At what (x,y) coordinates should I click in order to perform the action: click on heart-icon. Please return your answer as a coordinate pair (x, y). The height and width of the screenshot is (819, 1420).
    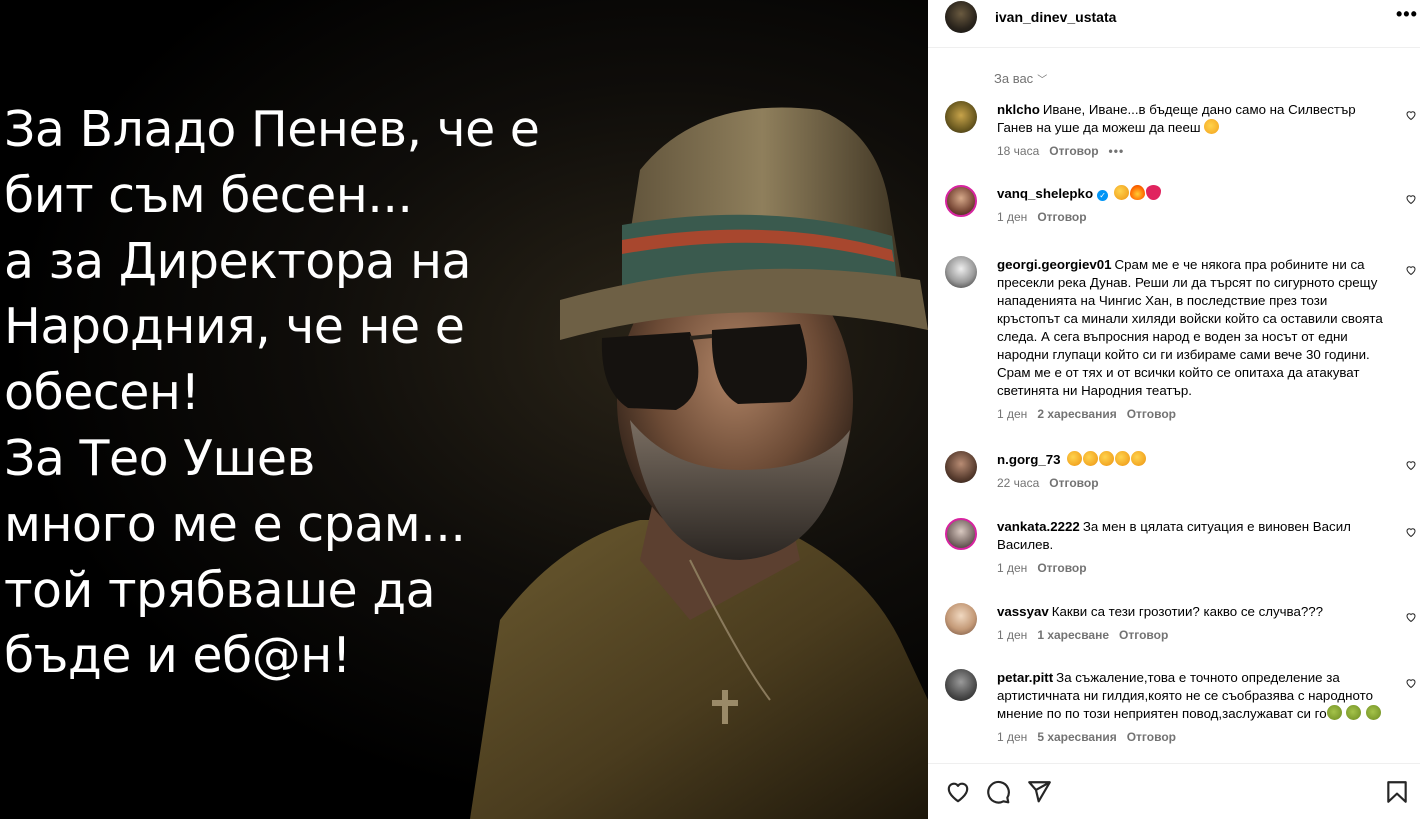
    Looking at the image, I should click on (958, 792).